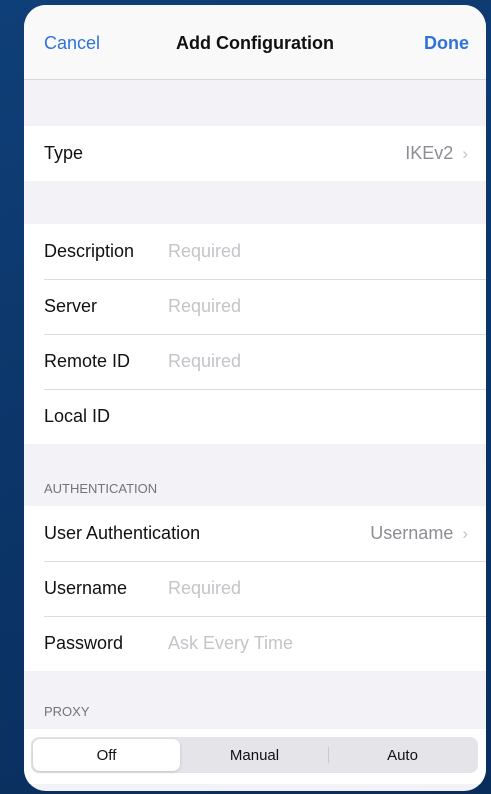  What do you see at coordinates (318, 588) in the screenshot?
I see `username-field: Required` at bounding box center [318, 588].